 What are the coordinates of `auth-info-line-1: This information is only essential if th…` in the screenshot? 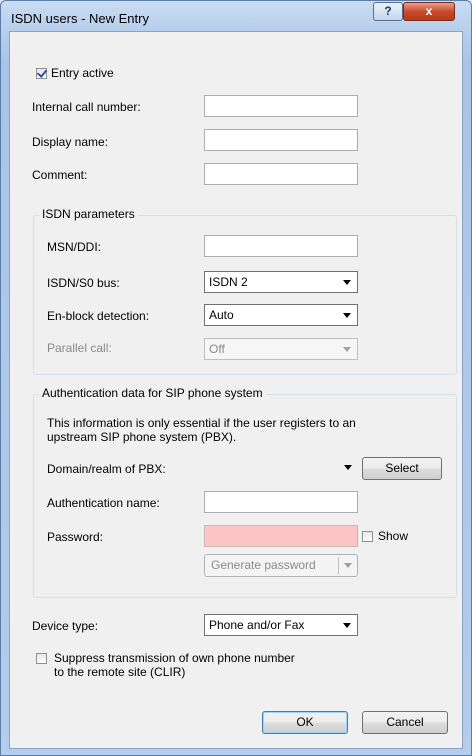 It's located at (201, 423).